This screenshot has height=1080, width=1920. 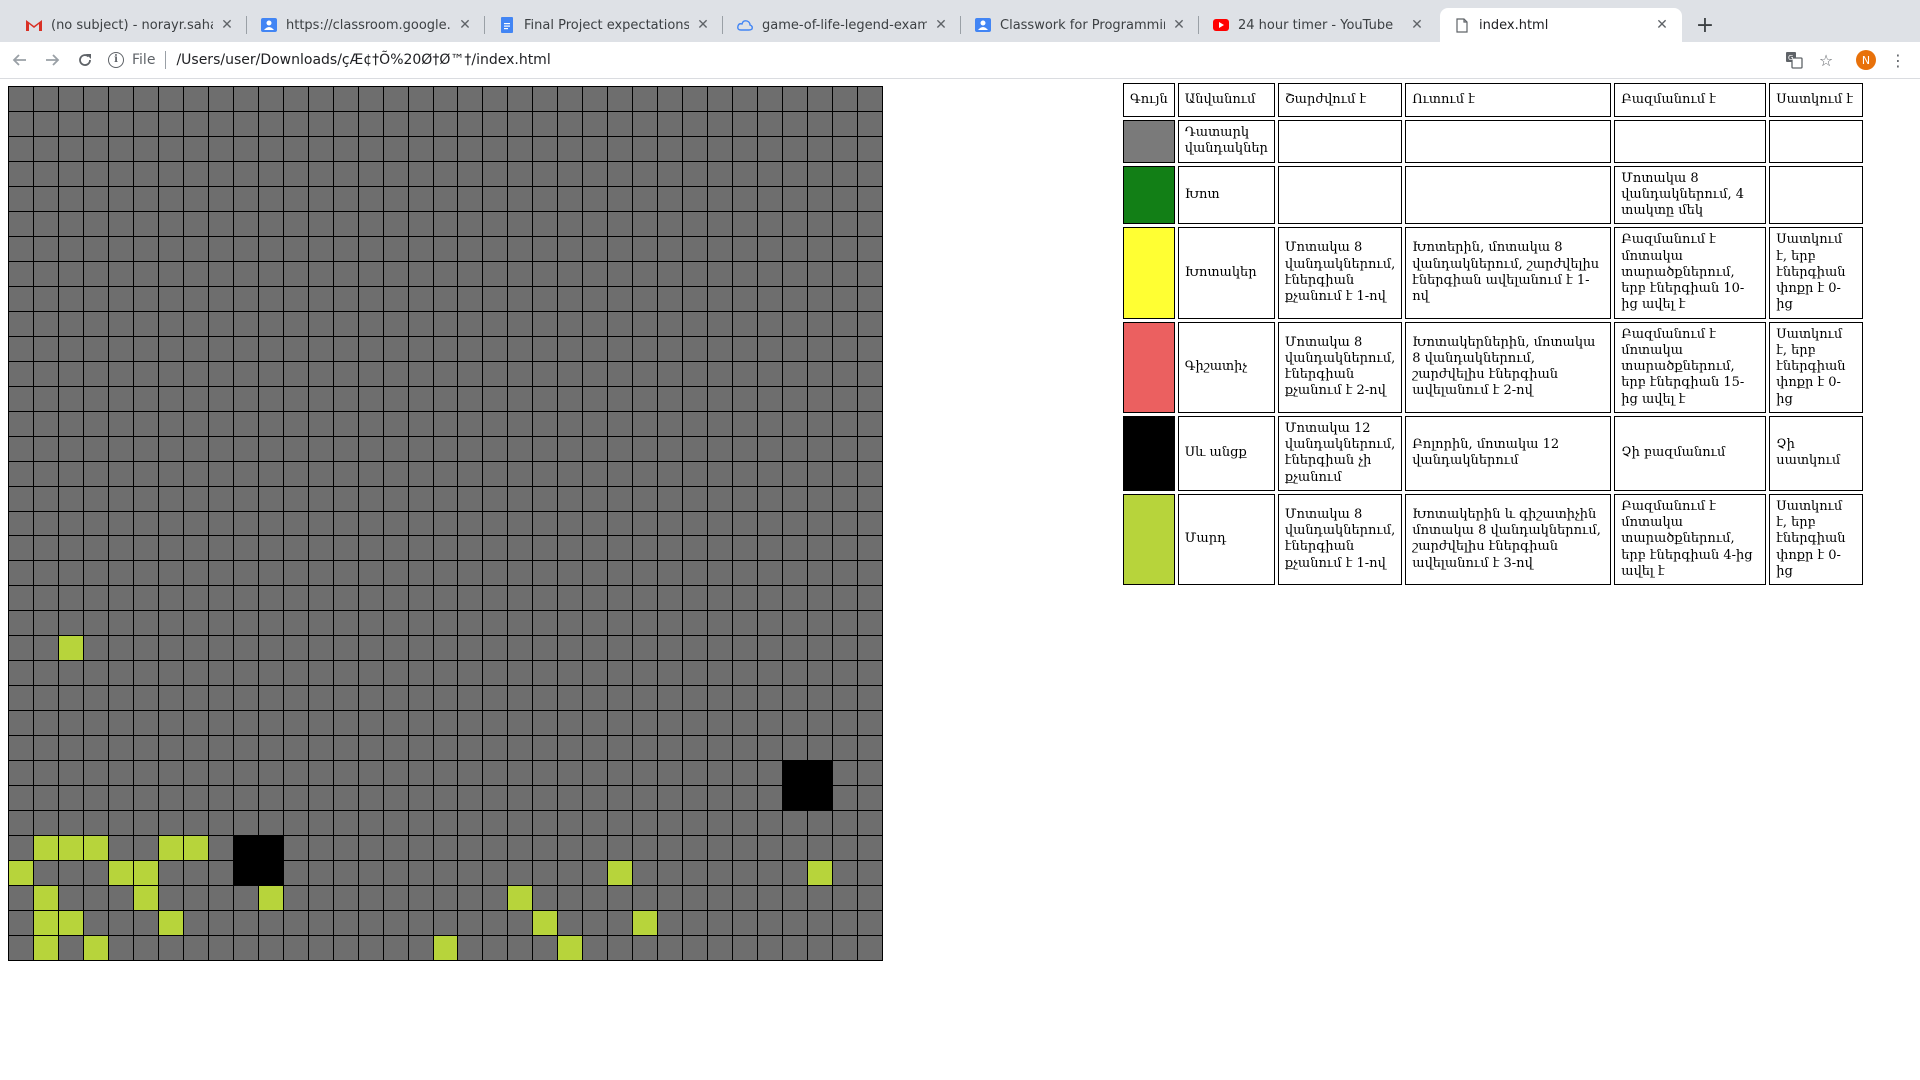 I want to click on tab-index-html: index.html ✕, so click(x=1561, y=25).